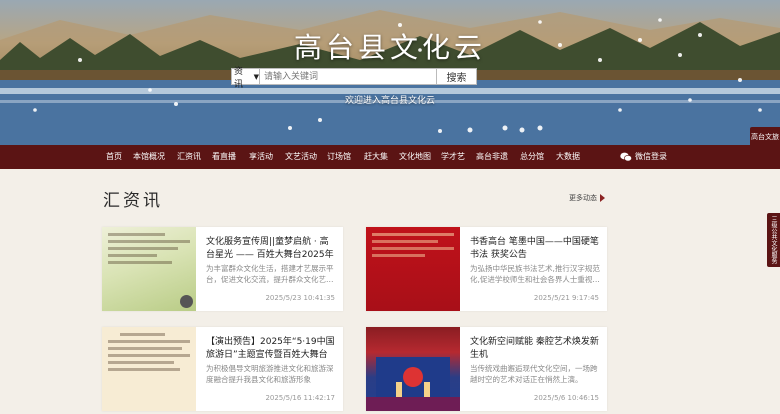 The image size is (780, 414). What do you see at coordinates (534, 348) in the screenshot?
I see `news-title: 文化新空间赋能 秦腔艺术焕发新生机` at bounding box center [534, 348].